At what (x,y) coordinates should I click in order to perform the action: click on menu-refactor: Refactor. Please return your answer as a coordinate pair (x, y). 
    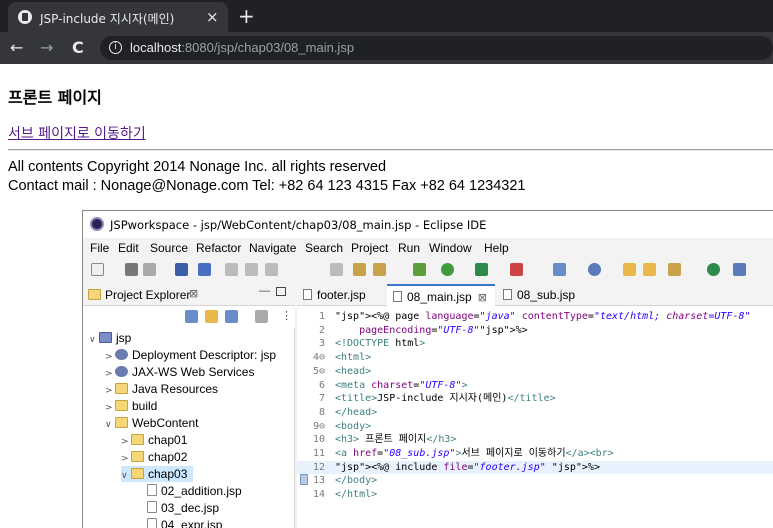
    Looking at the image, I should click on (218, 248).